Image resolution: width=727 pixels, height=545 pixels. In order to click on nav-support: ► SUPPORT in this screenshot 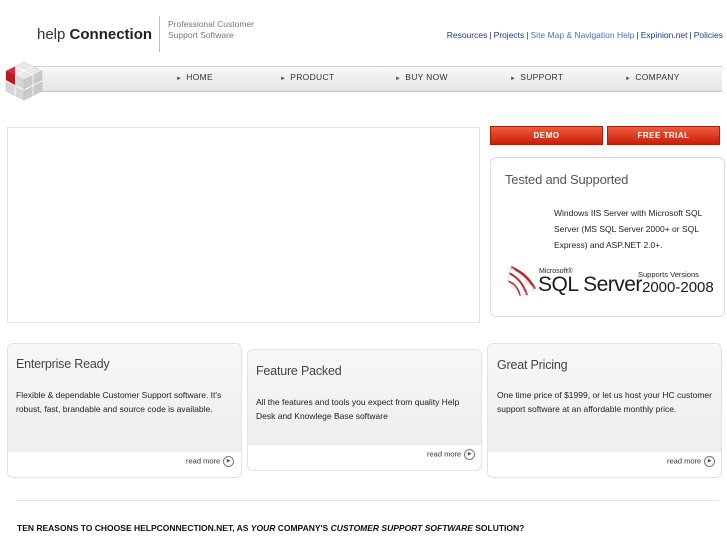, I will do `click(536, 77)`.